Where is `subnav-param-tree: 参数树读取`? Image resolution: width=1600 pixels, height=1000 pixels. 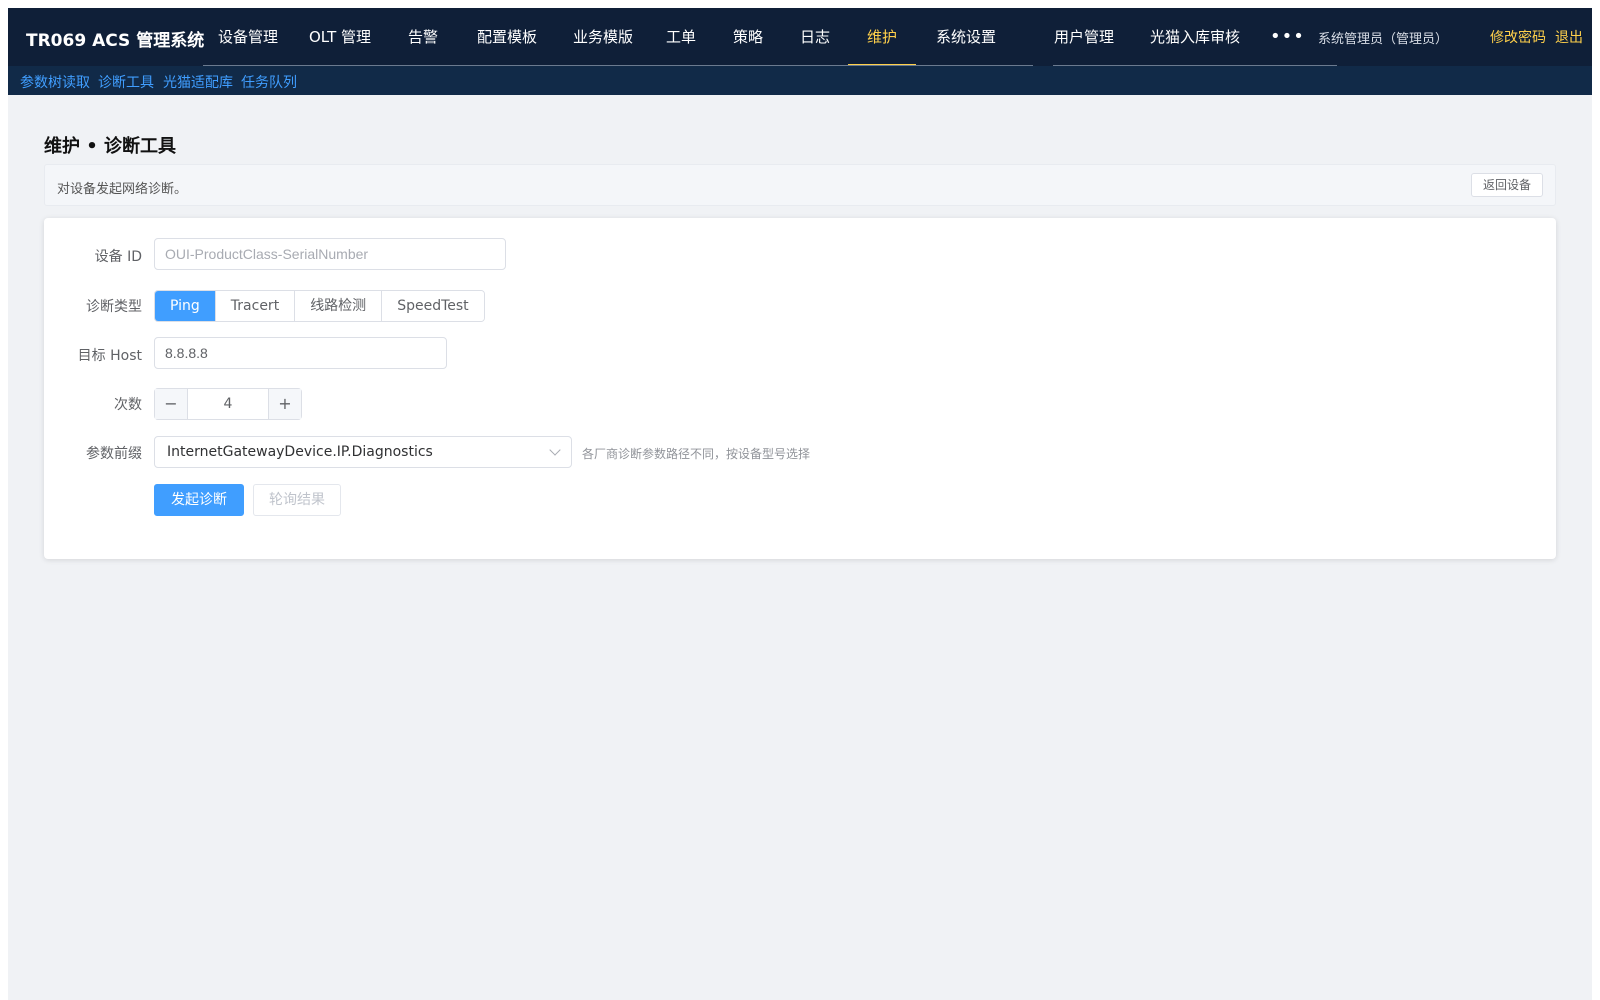
subnav-param-tree: 参数树读取 is located at coordinates (55, 82).